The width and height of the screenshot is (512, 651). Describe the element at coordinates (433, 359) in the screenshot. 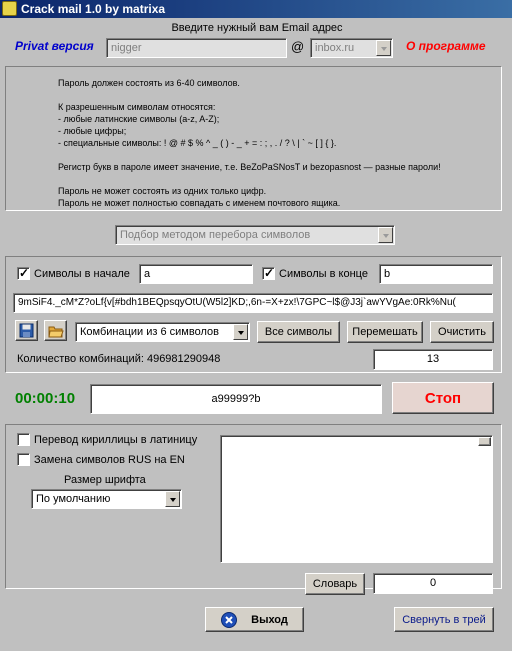

I see `combinations-count-field: 13` at that location.